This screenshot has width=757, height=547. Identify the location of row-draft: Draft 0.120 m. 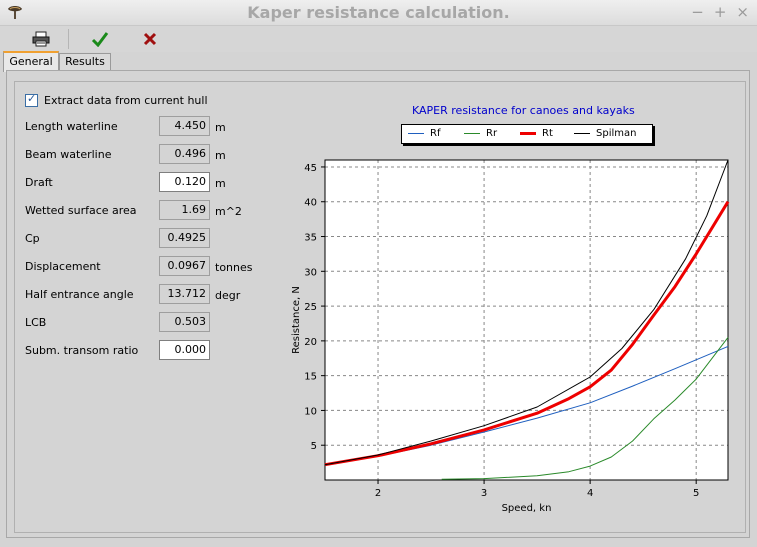
(140, 182).